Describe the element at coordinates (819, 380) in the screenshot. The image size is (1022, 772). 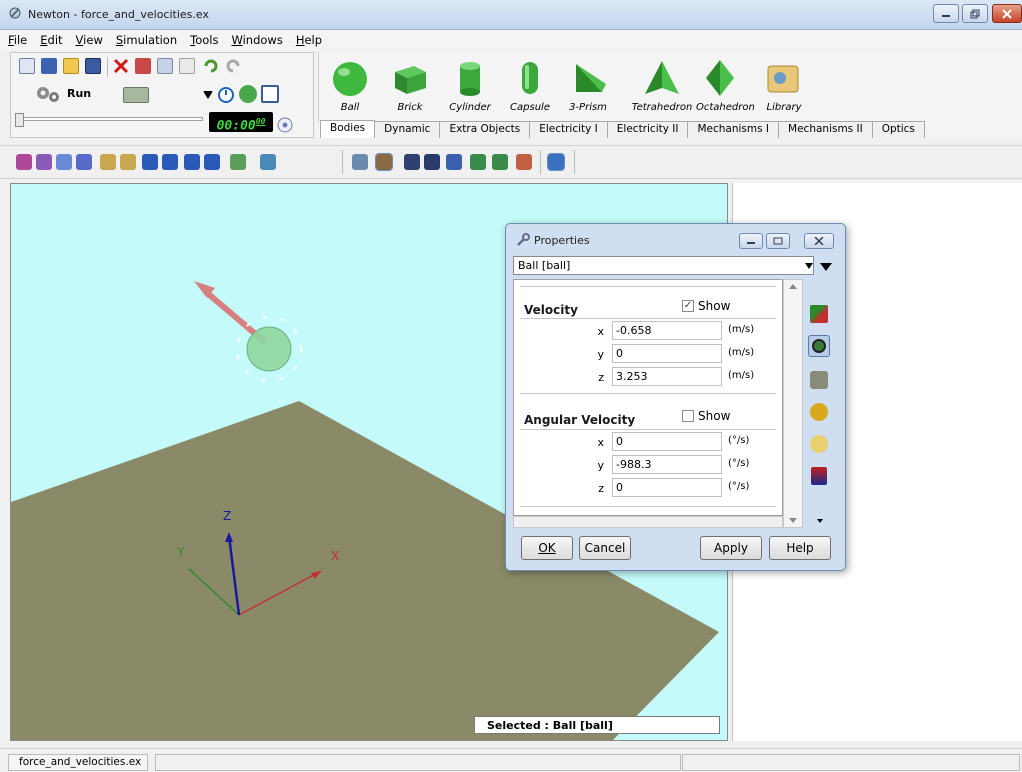
I see `material-category-icon` at that location.